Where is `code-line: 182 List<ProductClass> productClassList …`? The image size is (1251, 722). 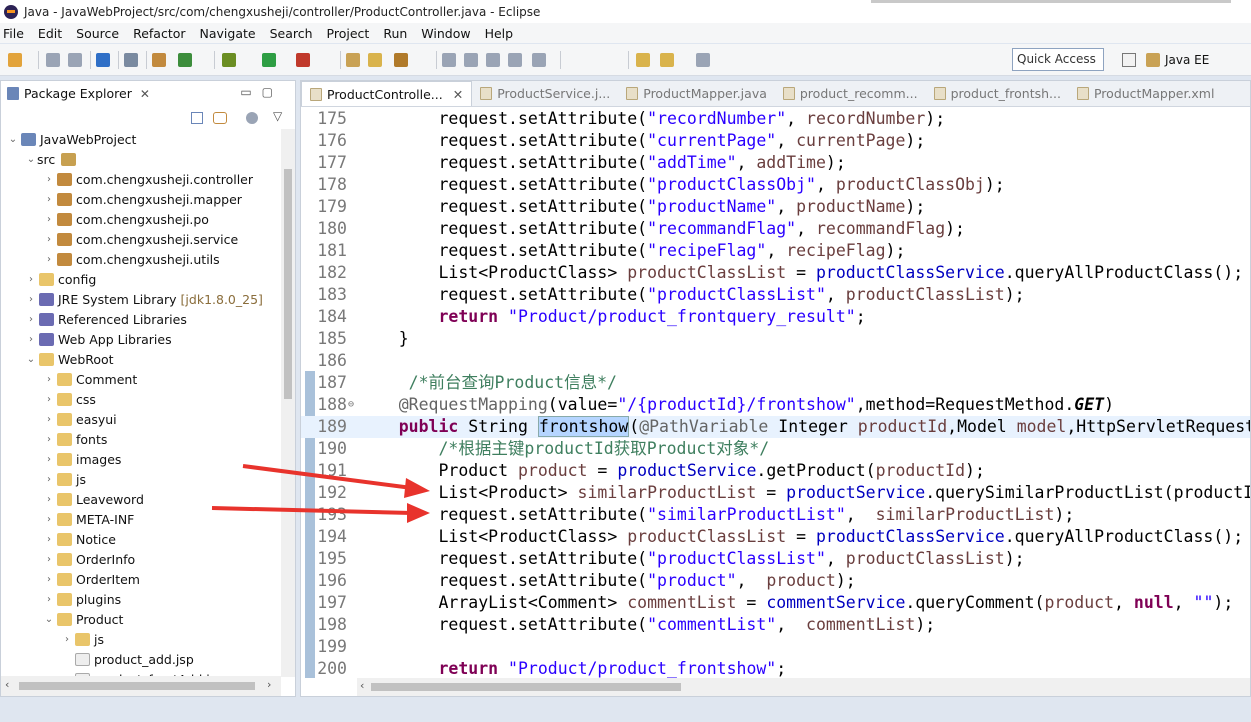
code-line: 182 List<ProductClass> productClassList … is located at coordinates (775, 273).